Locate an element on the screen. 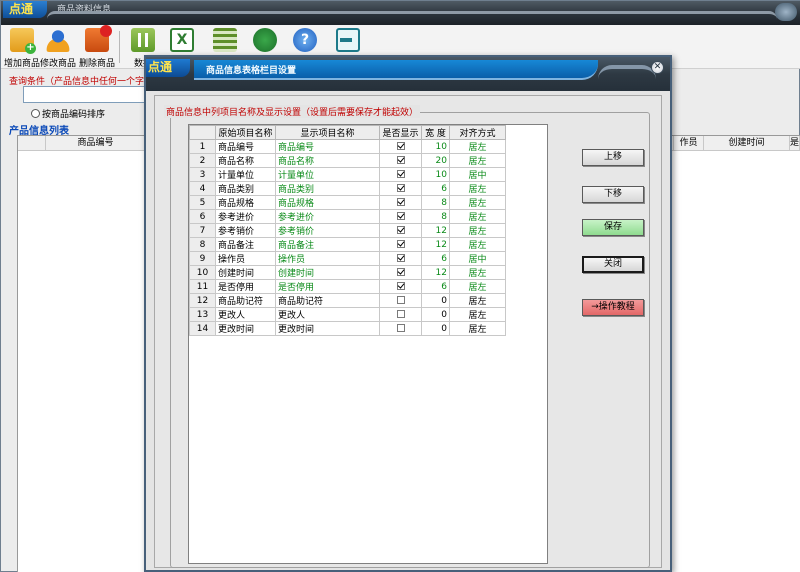  dialog-title-bar: 点通 商品信息表格栏目设置 ✕ is located at coordinates (408, 74).